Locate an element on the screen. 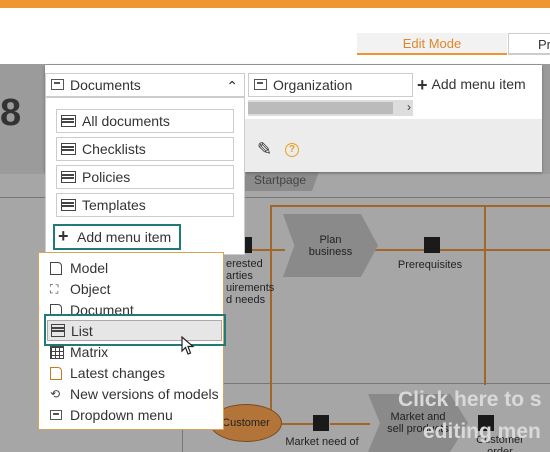  tab-edit-mode: Edit Mode is located at coordinates (432, 44).